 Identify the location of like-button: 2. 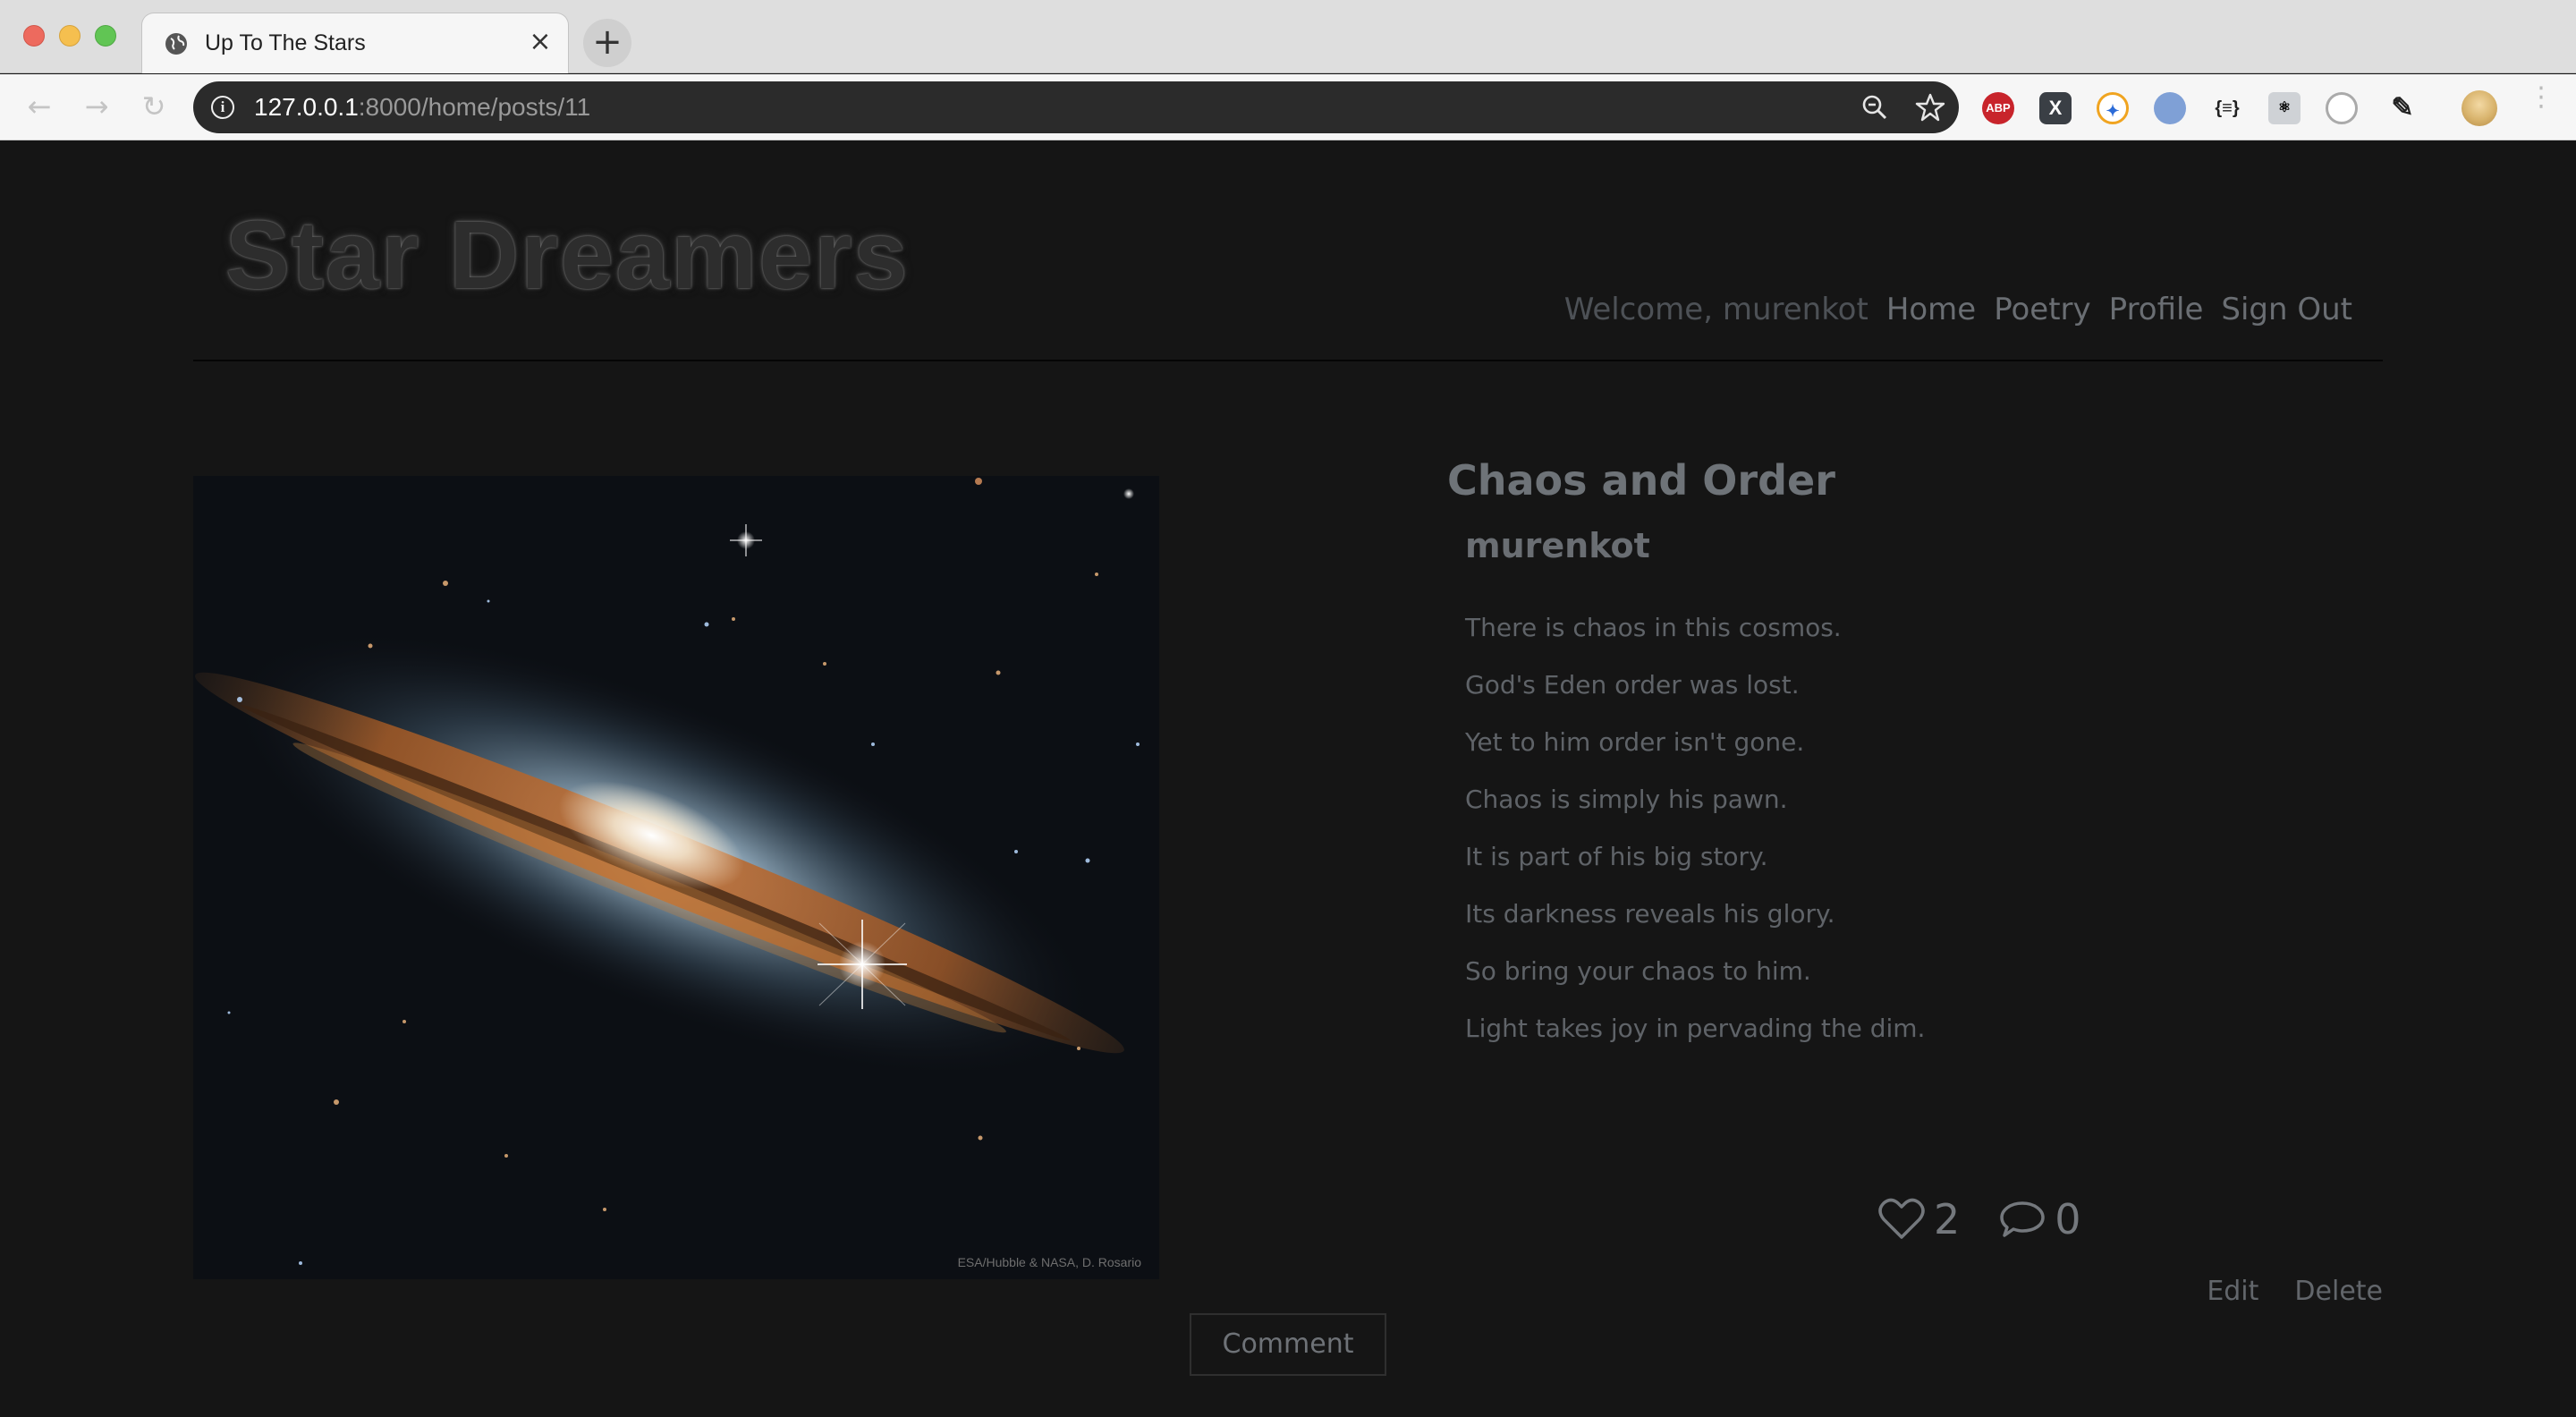
(1919, 1219).